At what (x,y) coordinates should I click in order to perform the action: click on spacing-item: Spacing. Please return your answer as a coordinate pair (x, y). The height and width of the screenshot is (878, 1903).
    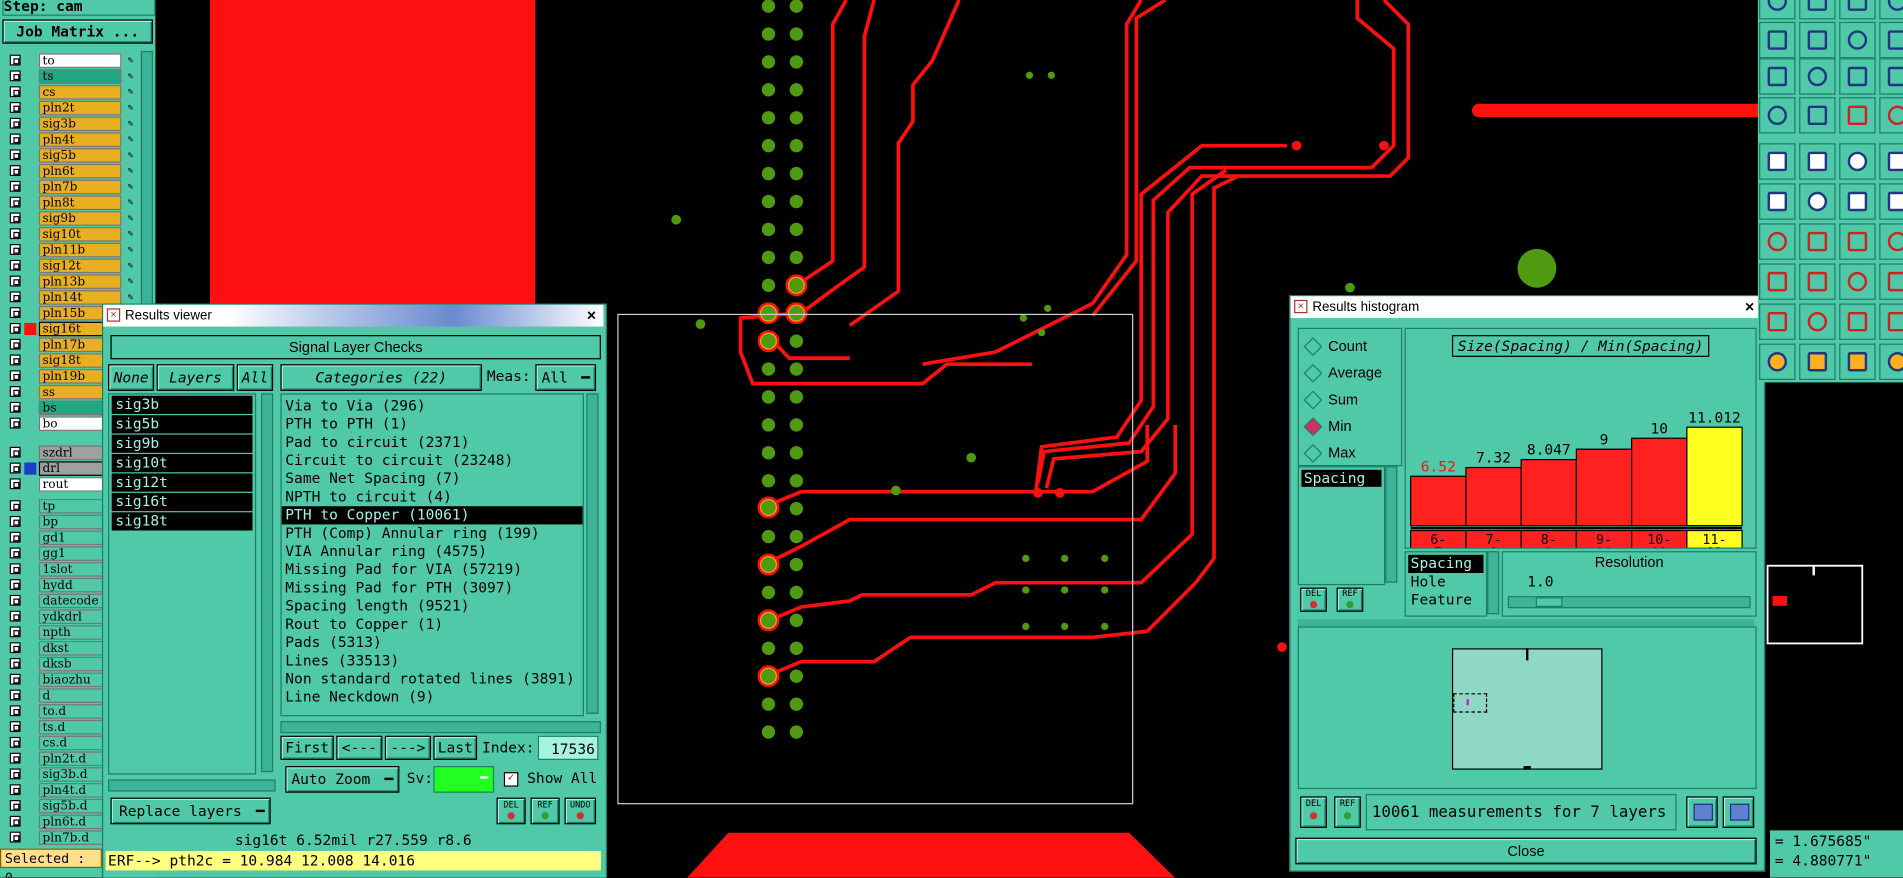
    Looking at the image, I should click on (1341, 478).